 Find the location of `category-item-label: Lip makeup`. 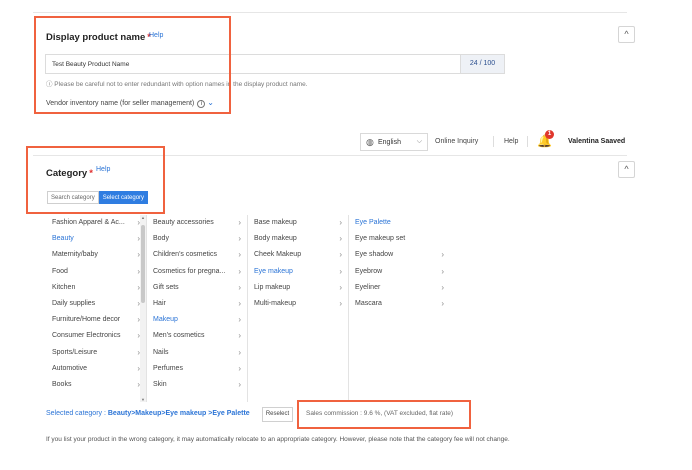

category-item-label: Lip makeup is located at coordinates (272, 287).